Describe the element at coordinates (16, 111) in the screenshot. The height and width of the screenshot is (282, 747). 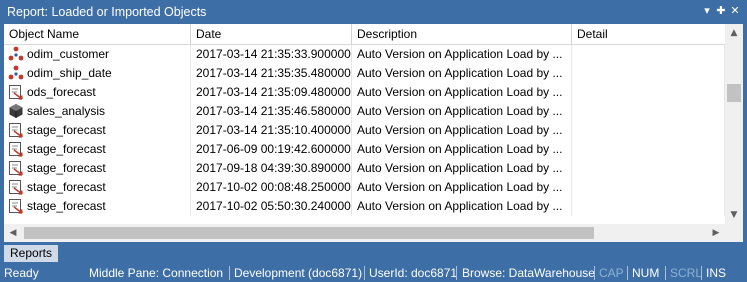
I see `cube-icon` at that location.